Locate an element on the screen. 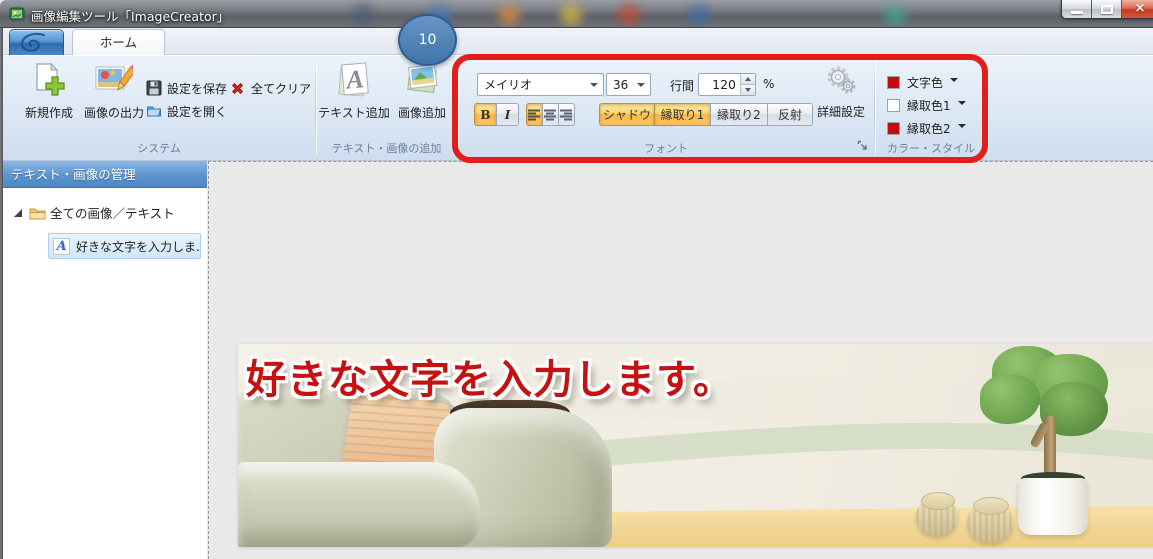 The image size is (1153, 559). outline-color2-swatch is located at coordinates (893, 128).